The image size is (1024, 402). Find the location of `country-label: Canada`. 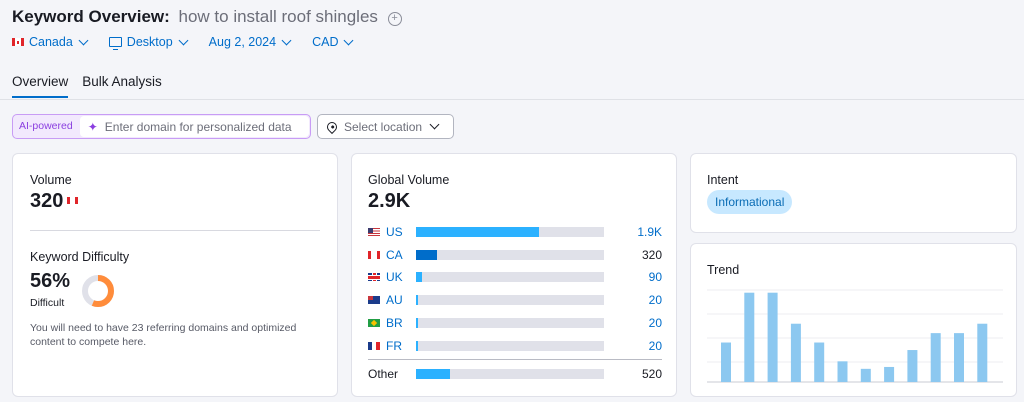

country-label: Canada is located at coordinates (51, 42).